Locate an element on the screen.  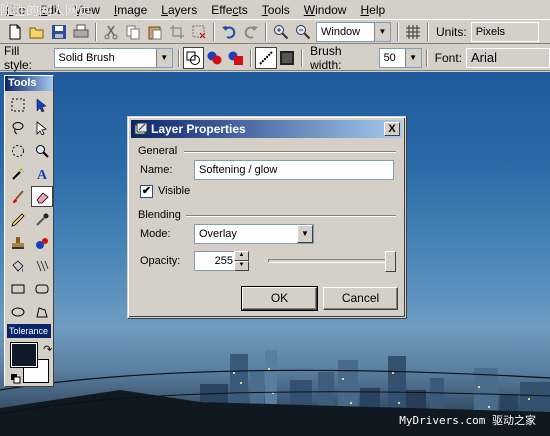
fill-style-value: Solid Brush is located at coordinates (86, 57).